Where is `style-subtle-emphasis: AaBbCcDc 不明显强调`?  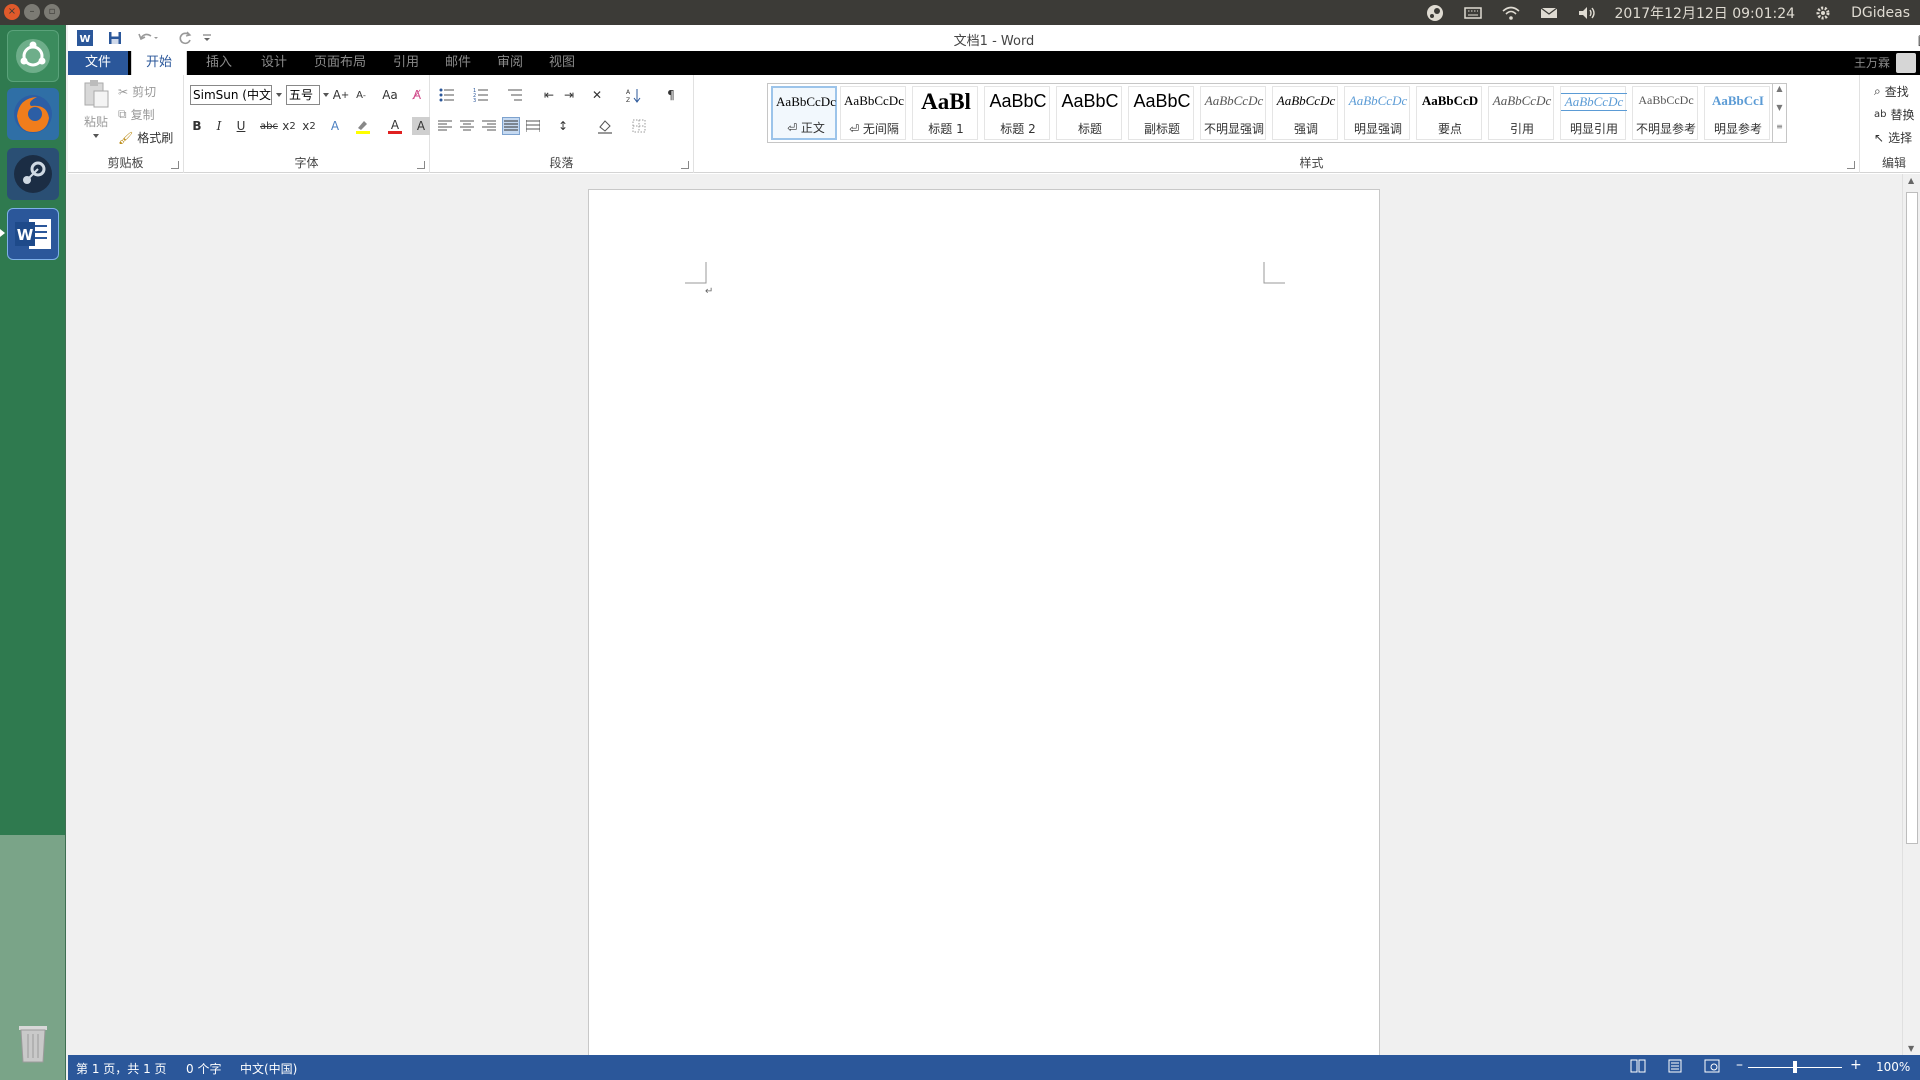 style-subtle-emphasis: AaBbCcDc 不明显强调 is located at coordinates (1233, 113).